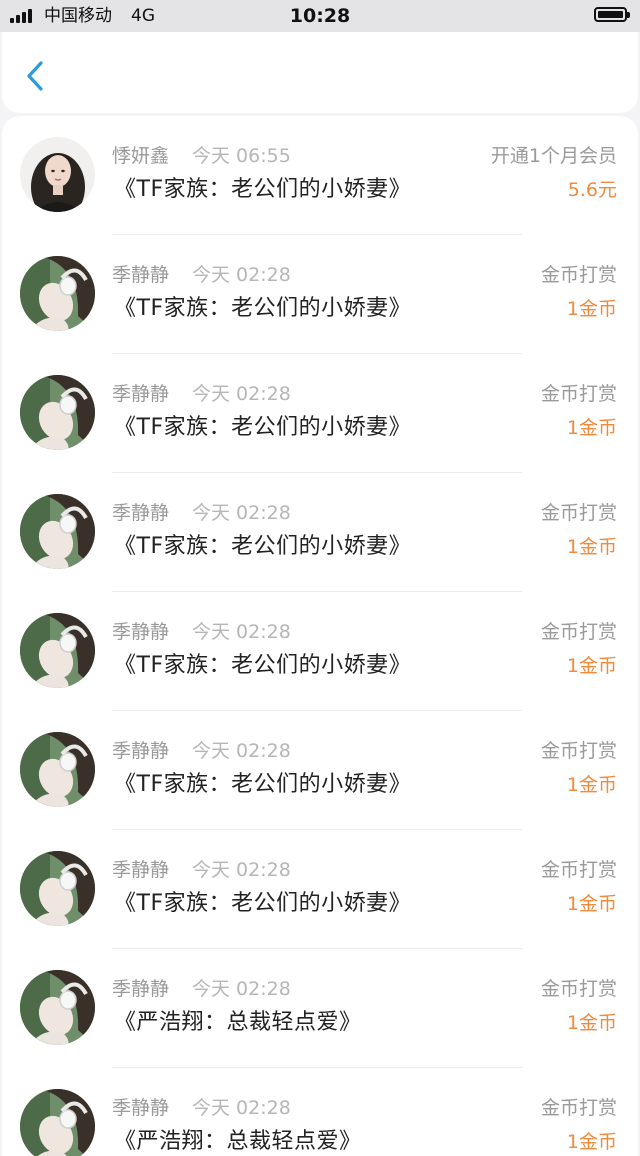 The height and width of the screenshot is (1156, 640). What do you see at coordinates (141, 156) in the screenshot?
I see `user-name: 悸妍鑫` at bounding box center [141, 156].